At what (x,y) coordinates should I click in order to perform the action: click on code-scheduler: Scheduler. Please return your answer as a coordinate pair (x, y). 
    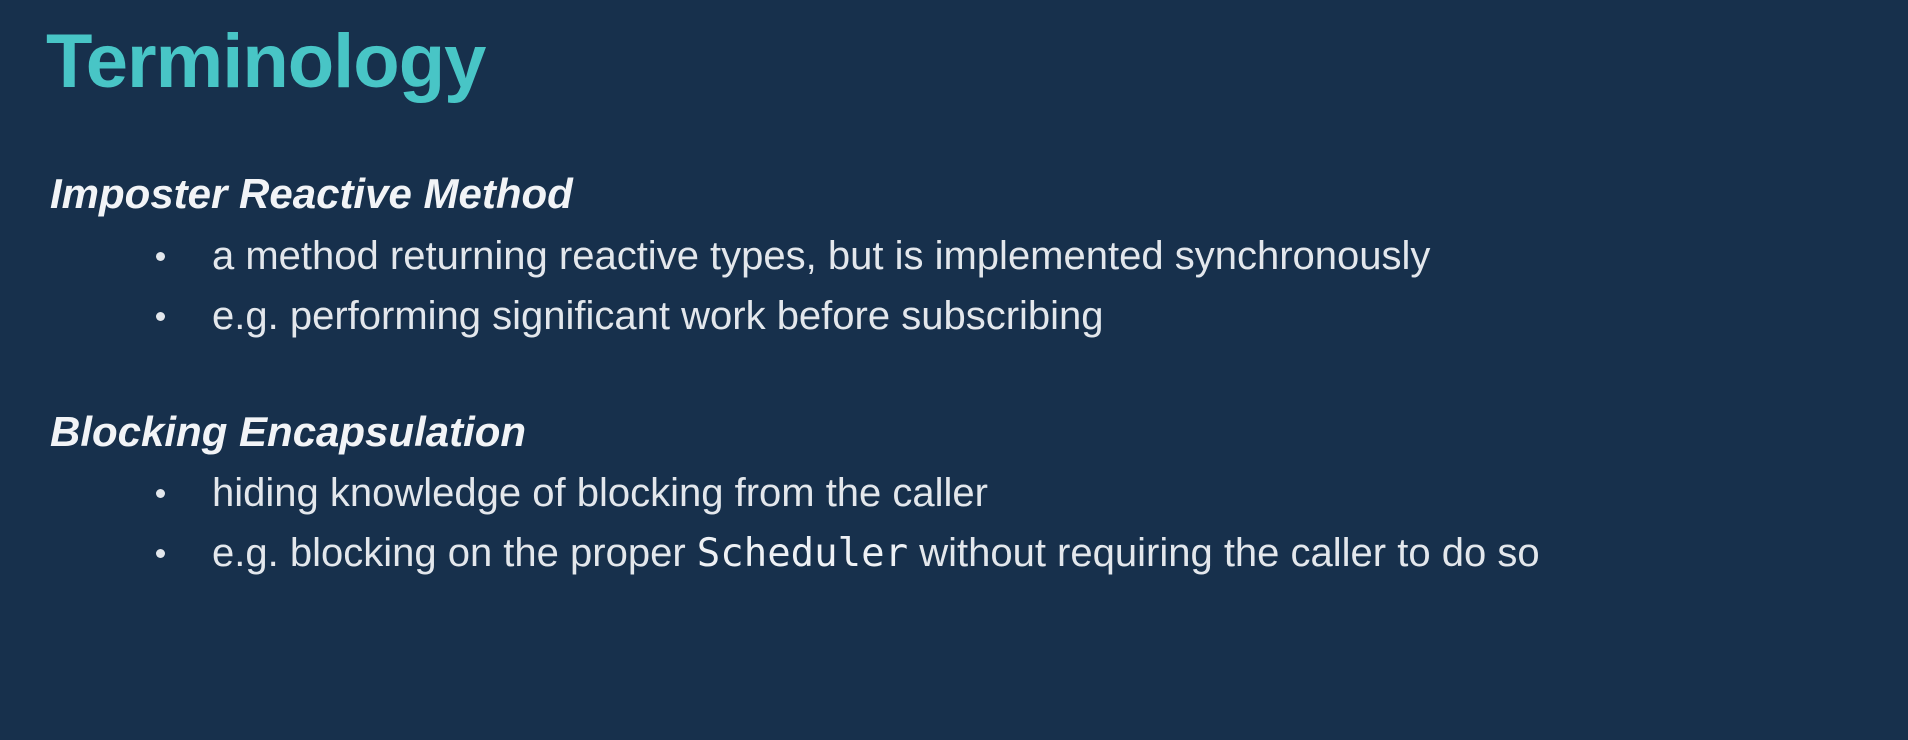
    Looking at the image, I should click on (802, 553).